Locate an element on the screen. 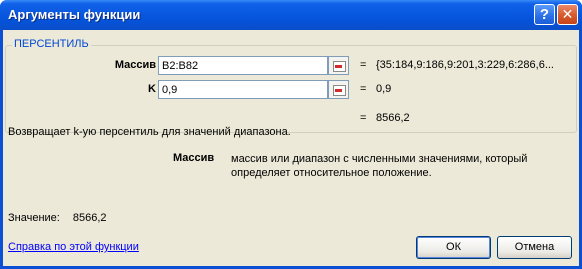 The image size is (582, 269). arg-help-name: Массив is located at coordinates (194, 158).